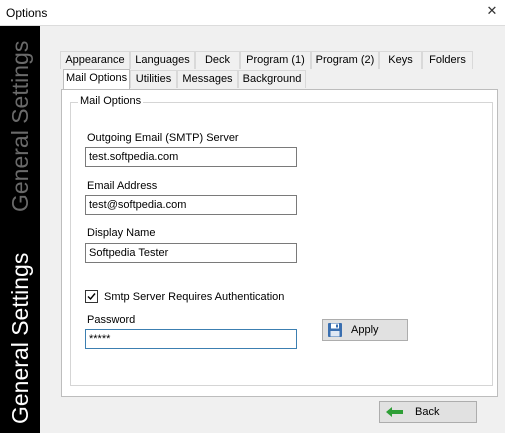 This screenshot has width=505, height=433. What do you see at coordinates (111, 320) in the screenshot?
I see `password-label: Password` at bounding box center [111, 320].